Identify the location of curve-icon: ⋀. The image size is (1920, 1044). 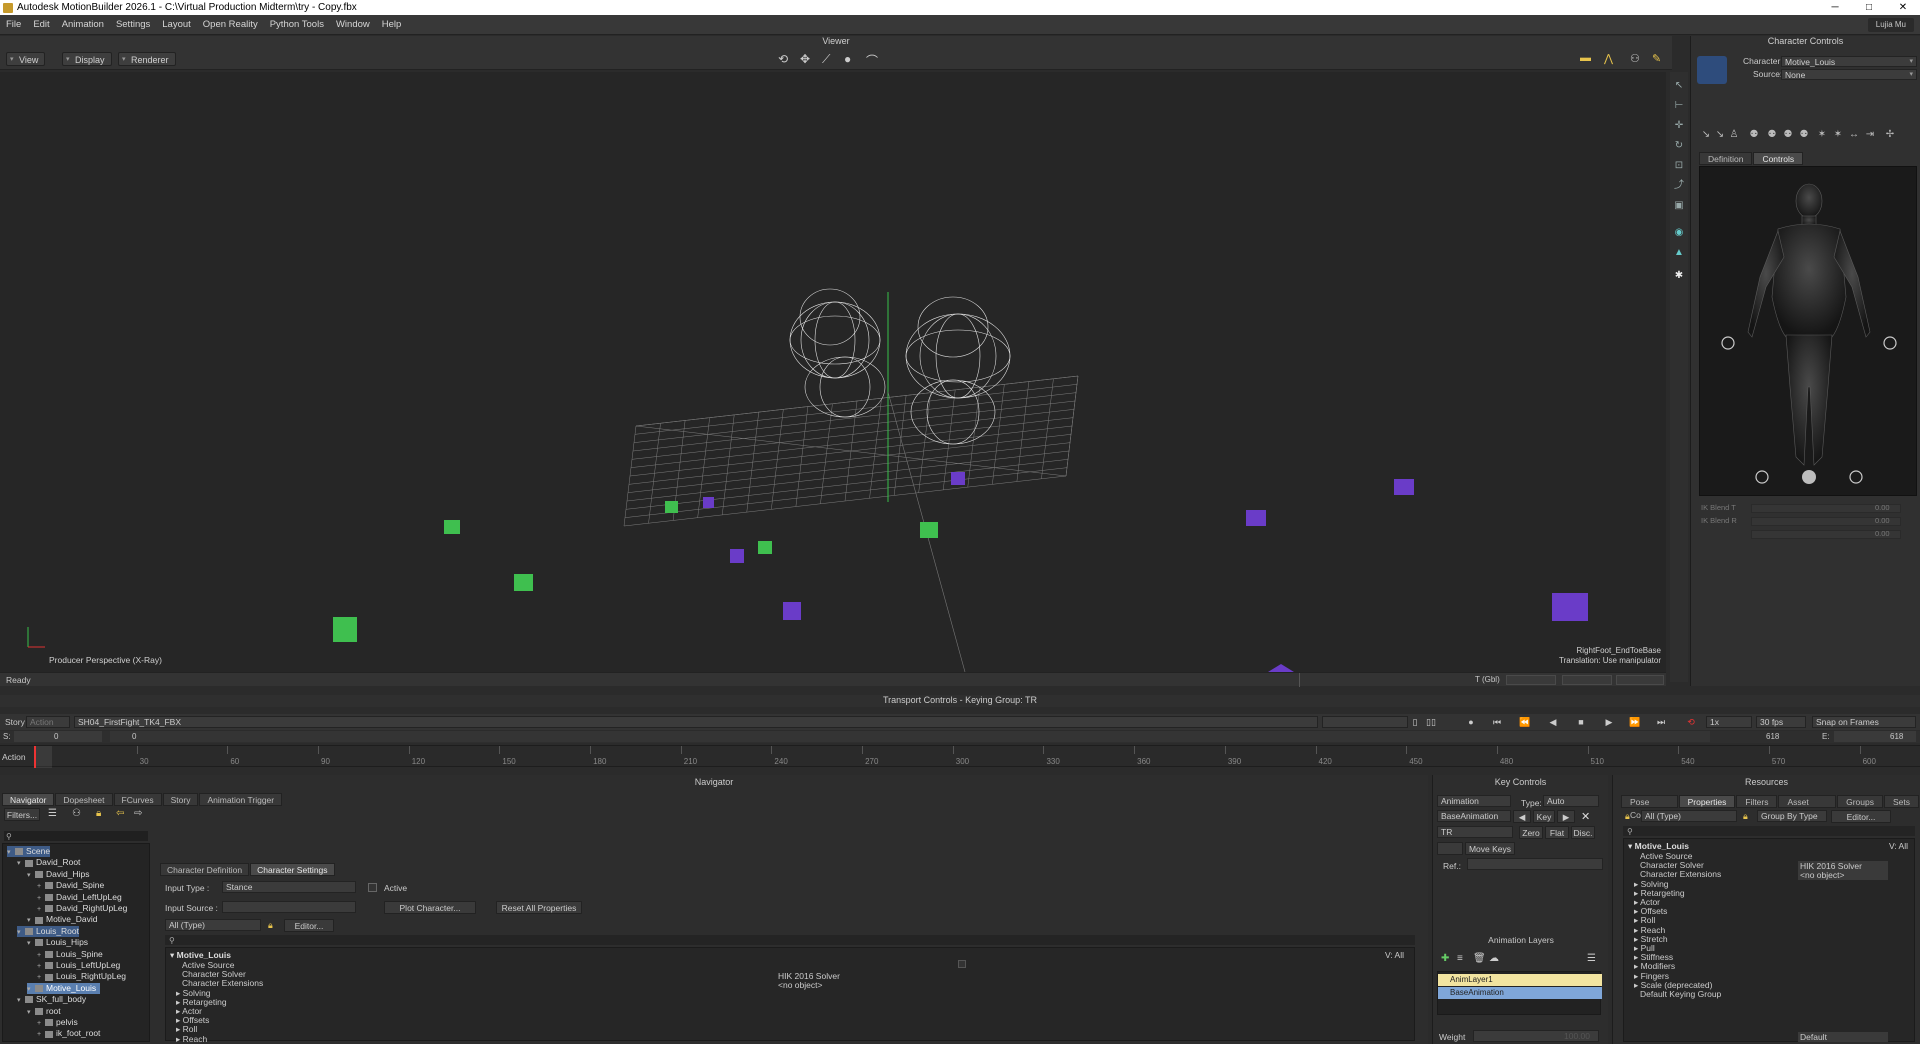
(1608, 58).